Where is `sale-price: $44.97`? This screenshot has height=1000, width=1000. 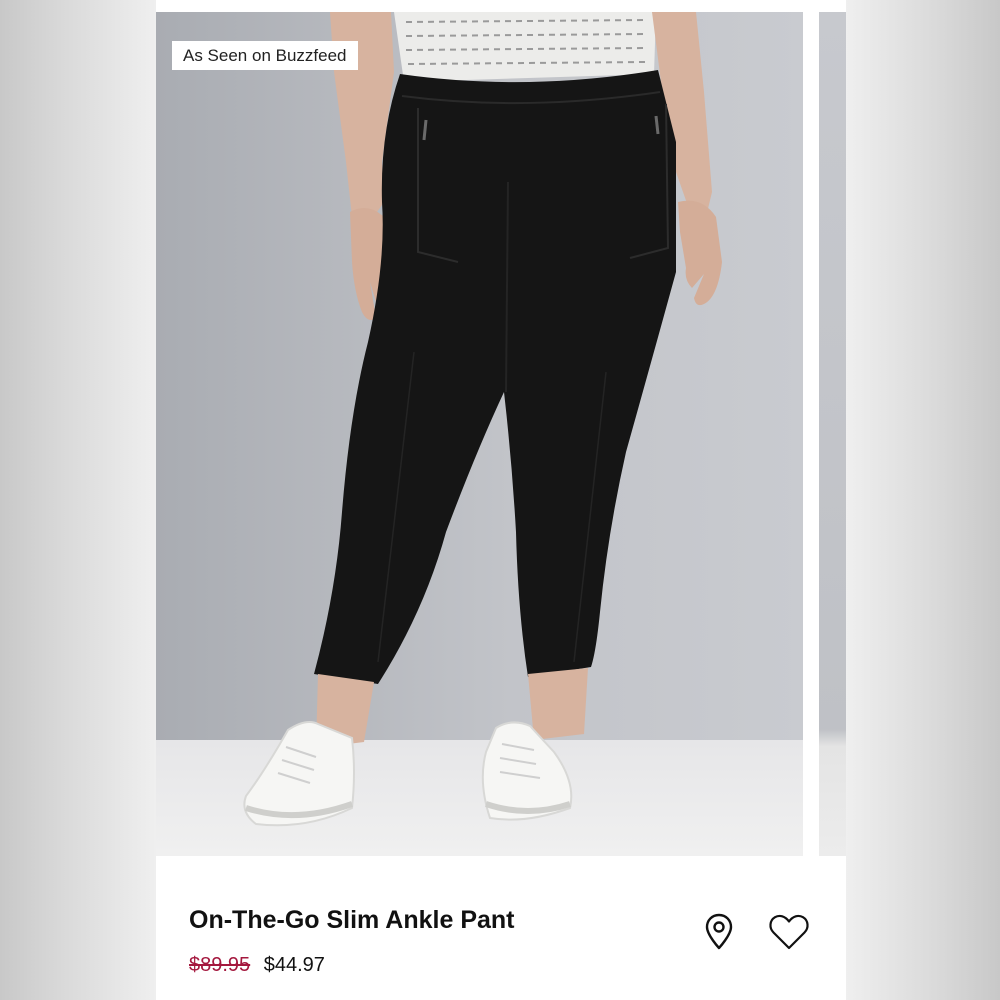
sale-price: $44.97 is located at coordinates (294, 965).